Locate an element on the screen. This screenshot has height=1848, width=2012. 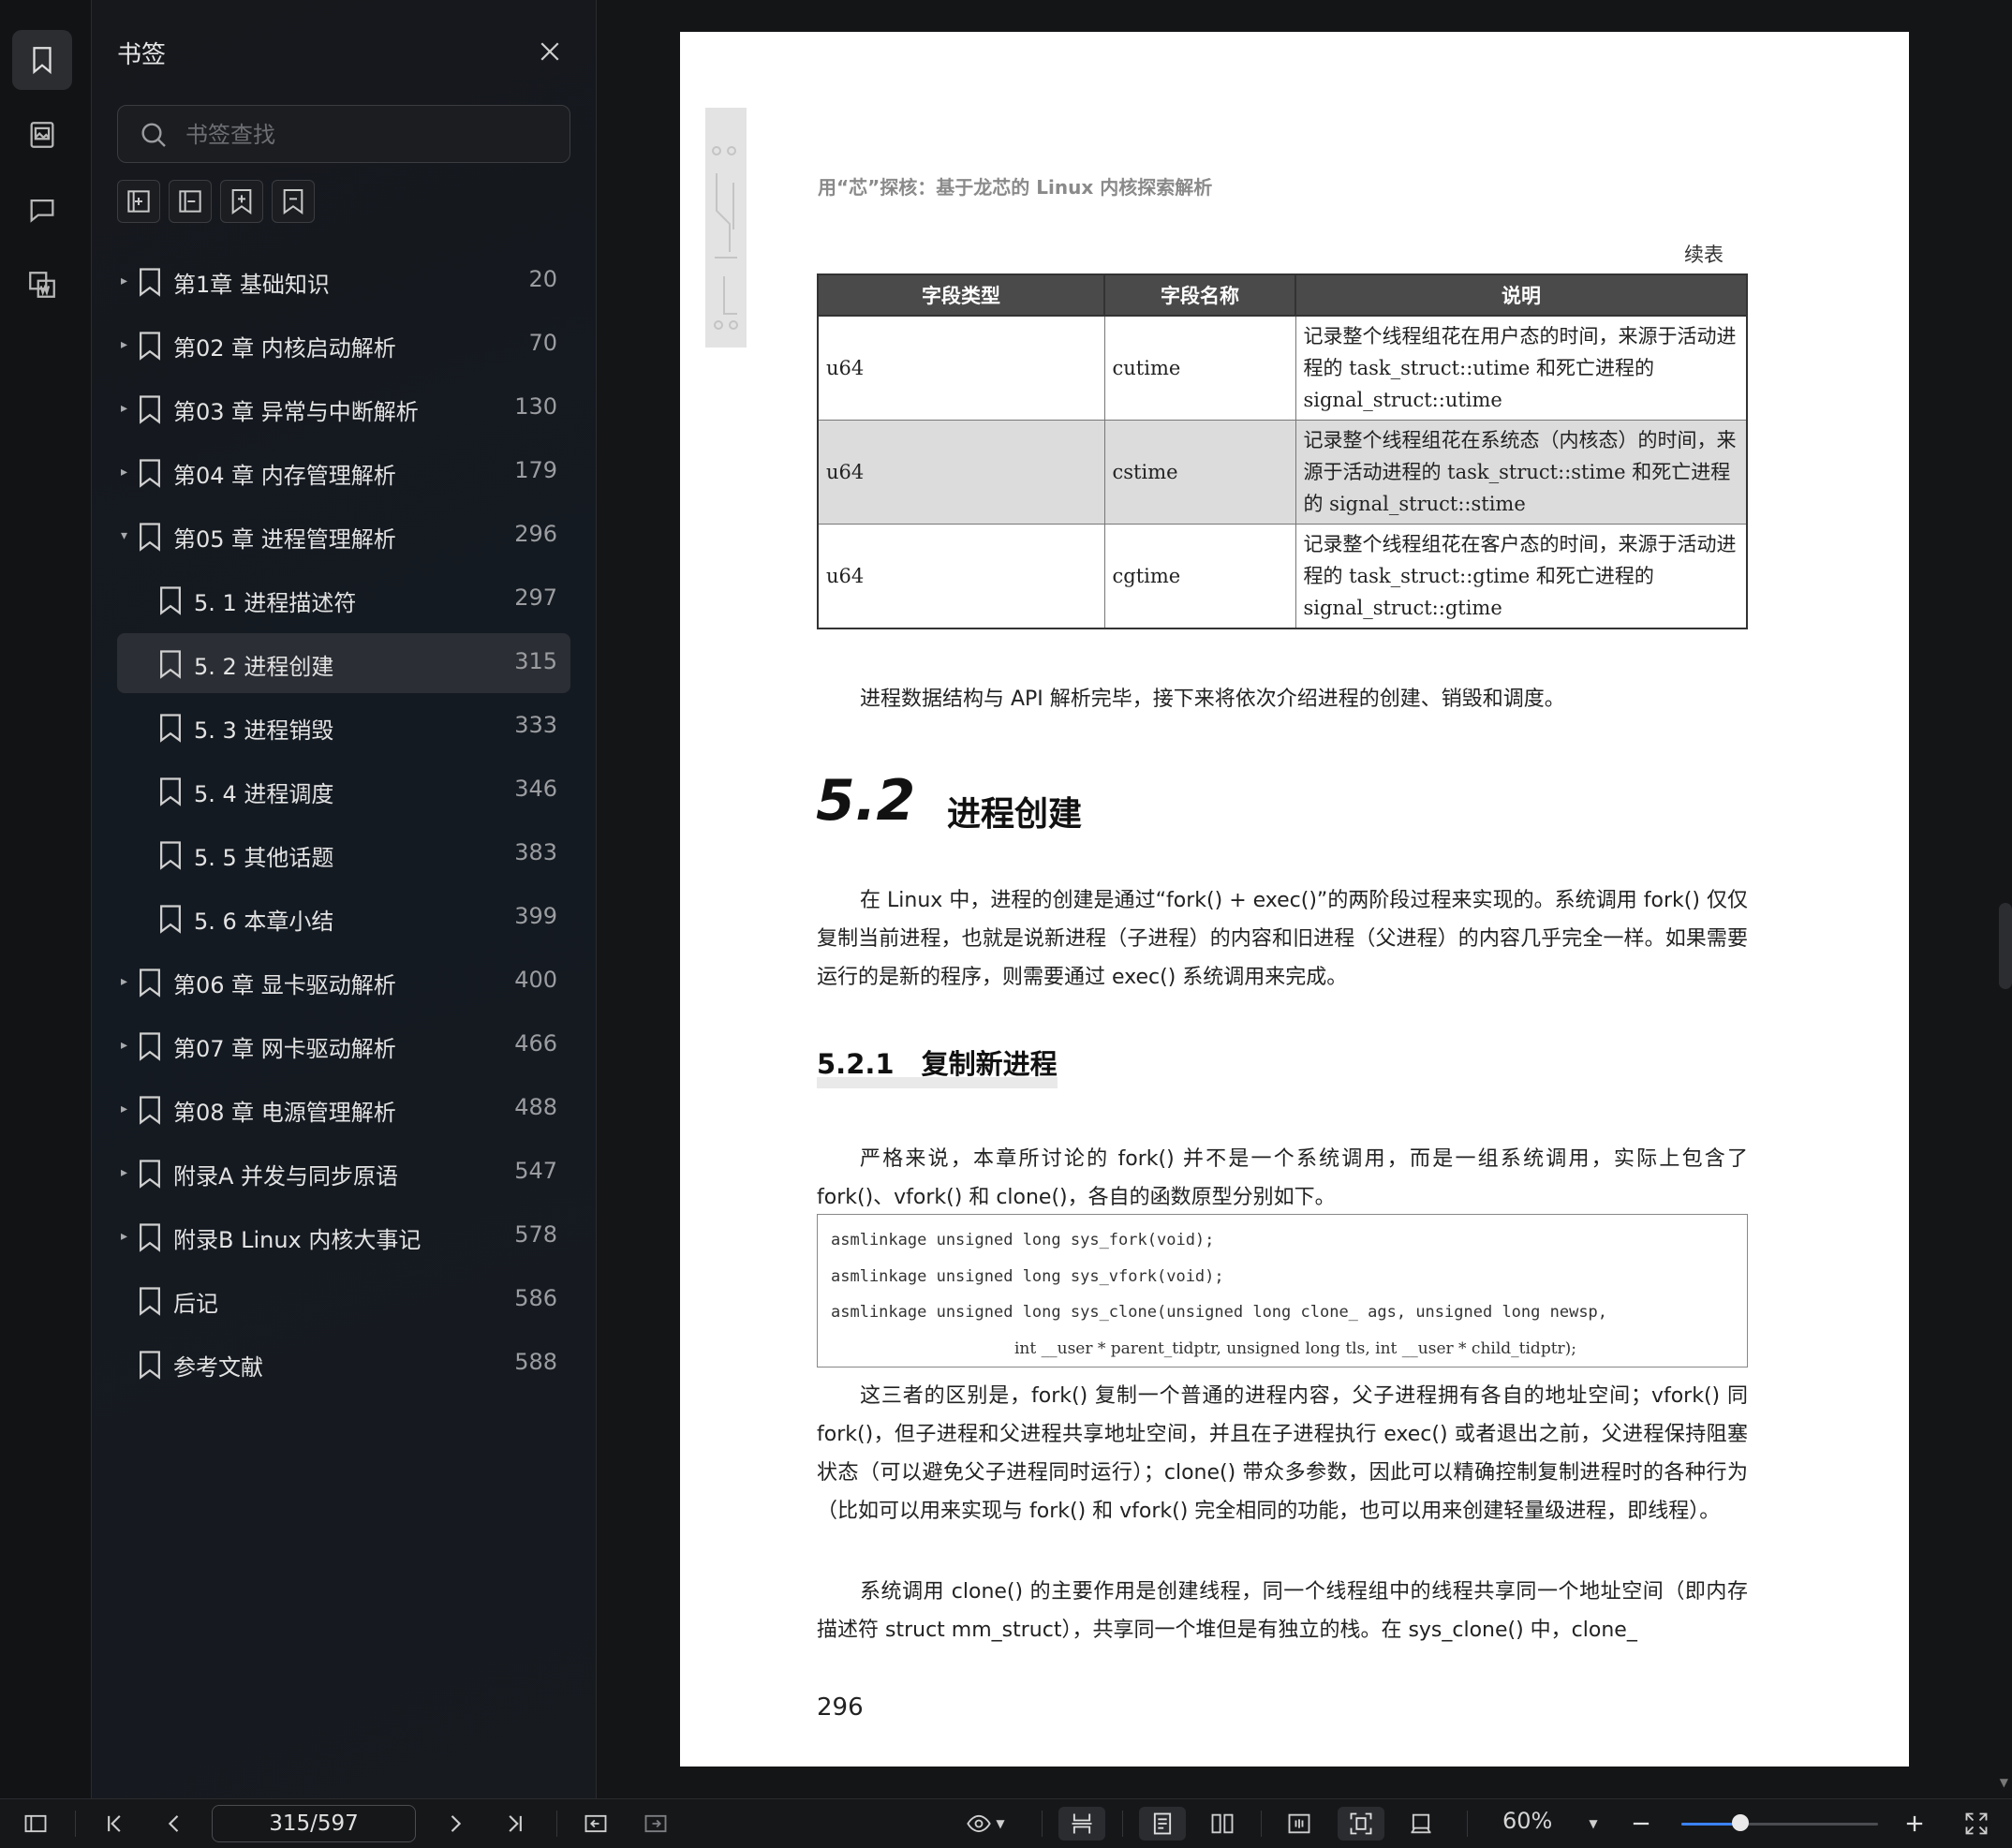
continuous-scroll-button is located at coordinates (1081, 1824).